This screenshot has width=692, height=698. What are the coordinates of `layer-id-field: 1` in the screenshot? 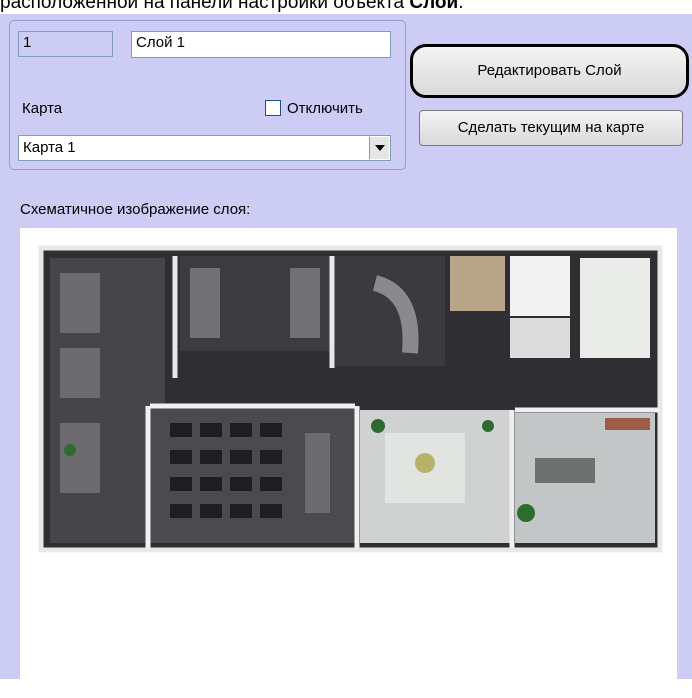 It's located at (65, 44).